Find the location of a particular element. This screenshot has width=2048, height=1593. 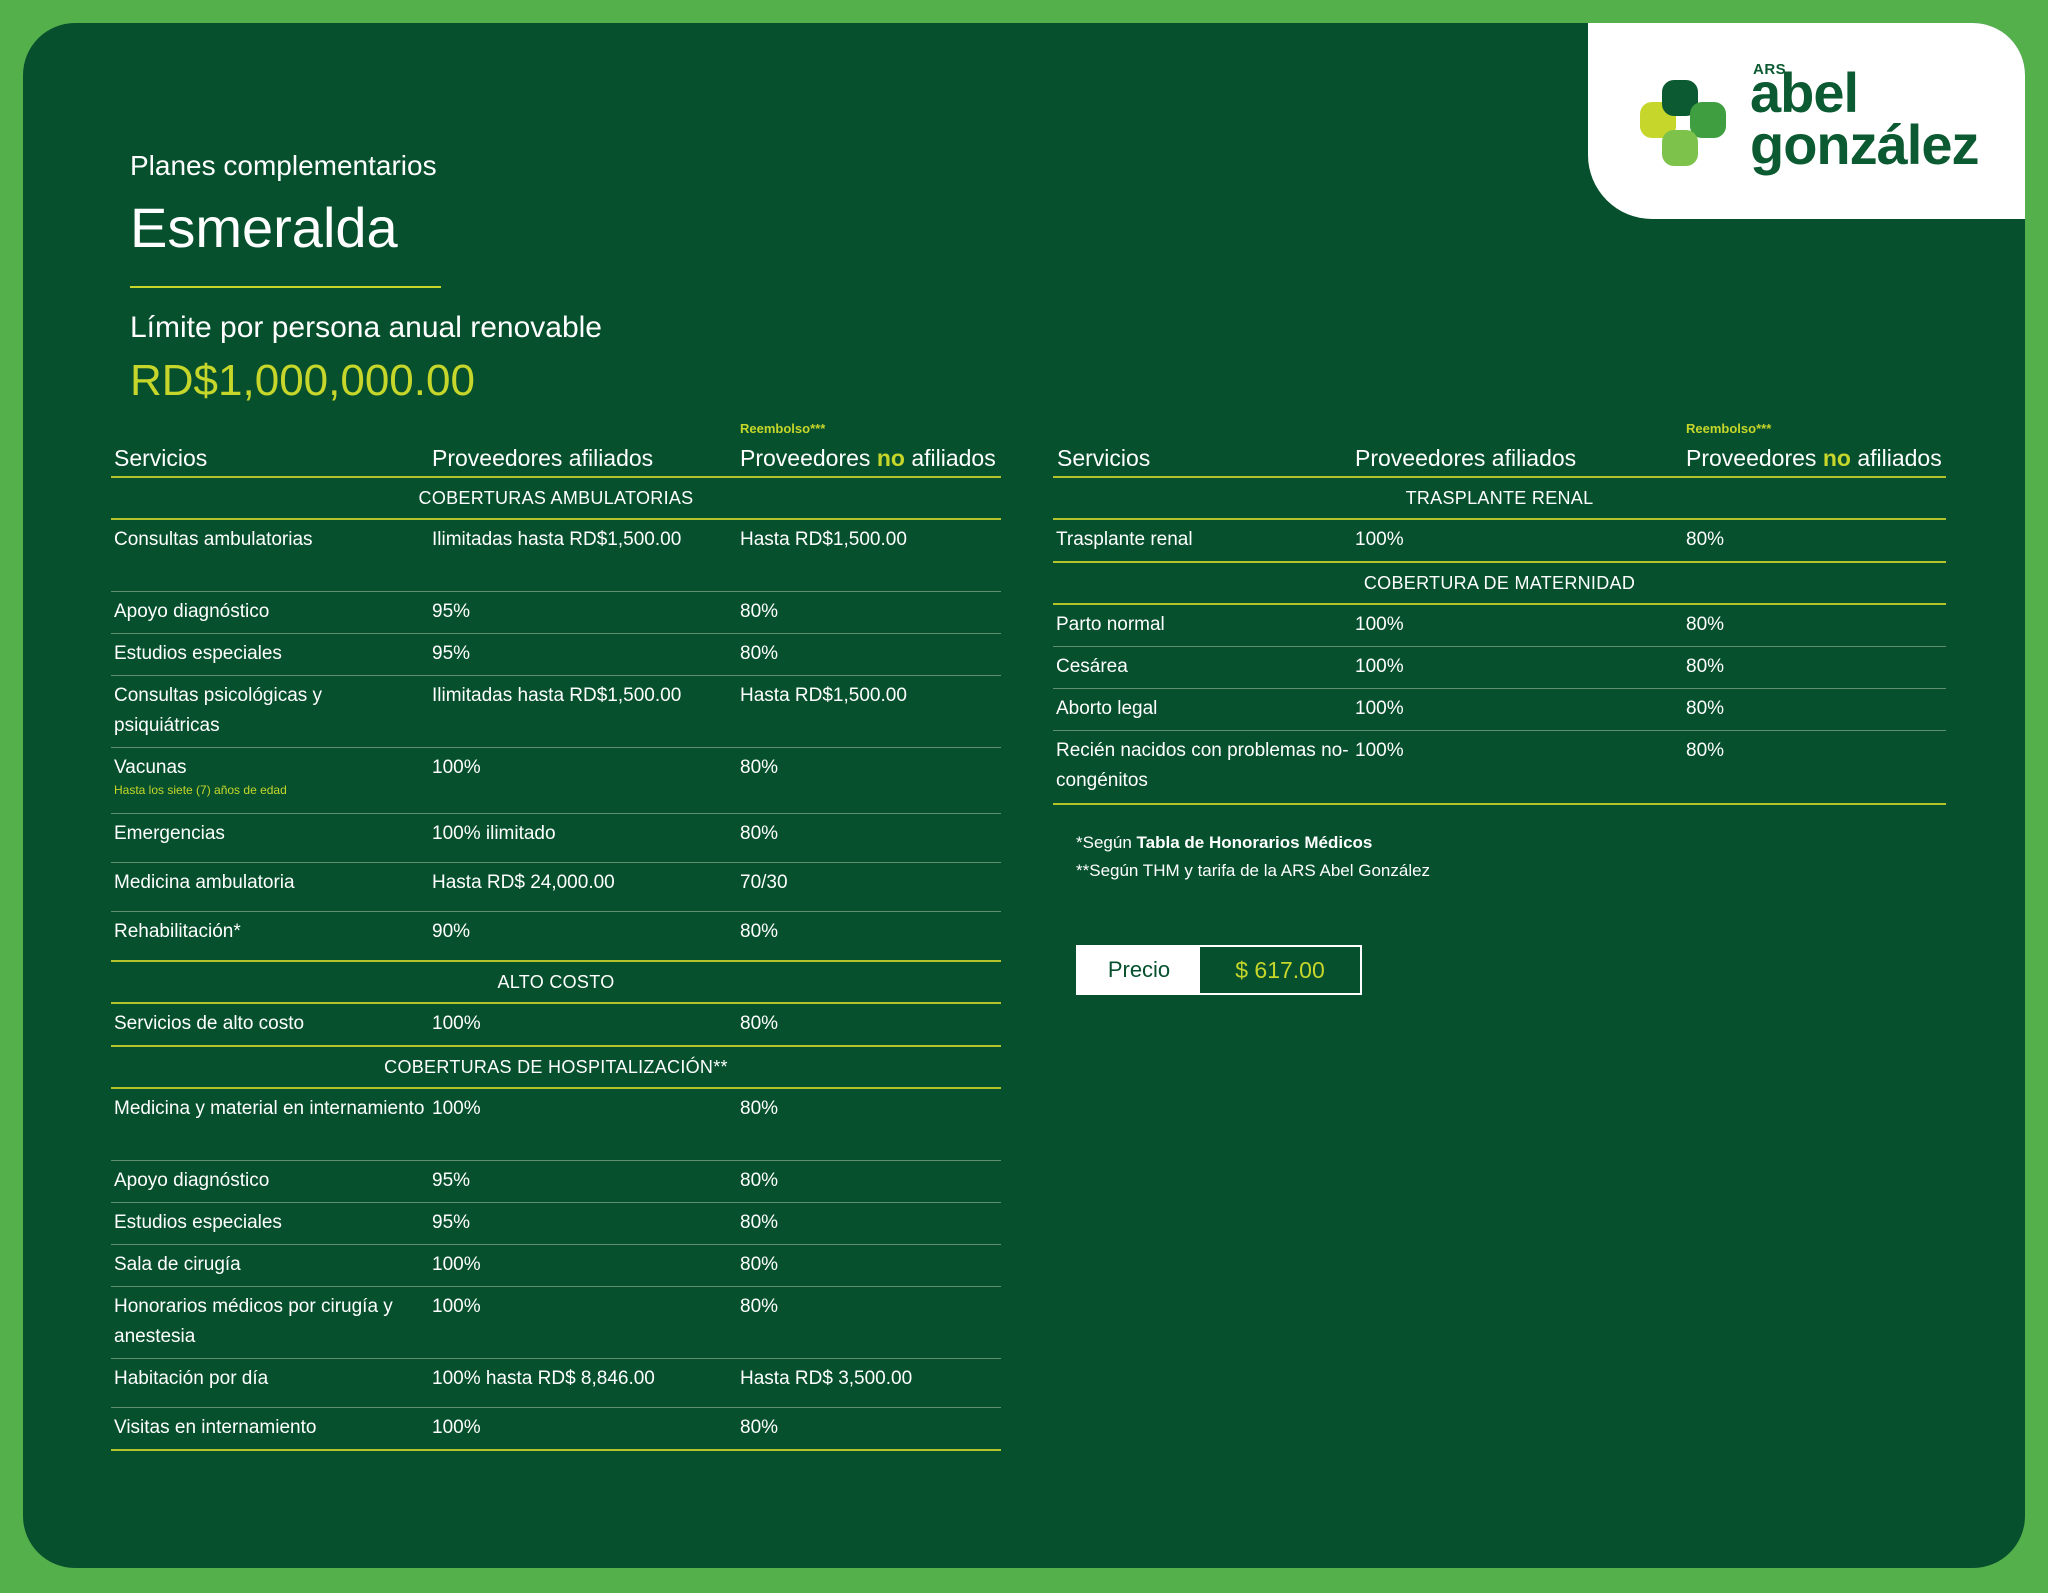

service-cell-text: Rehabilitación* is located at coordinates (177, 931).